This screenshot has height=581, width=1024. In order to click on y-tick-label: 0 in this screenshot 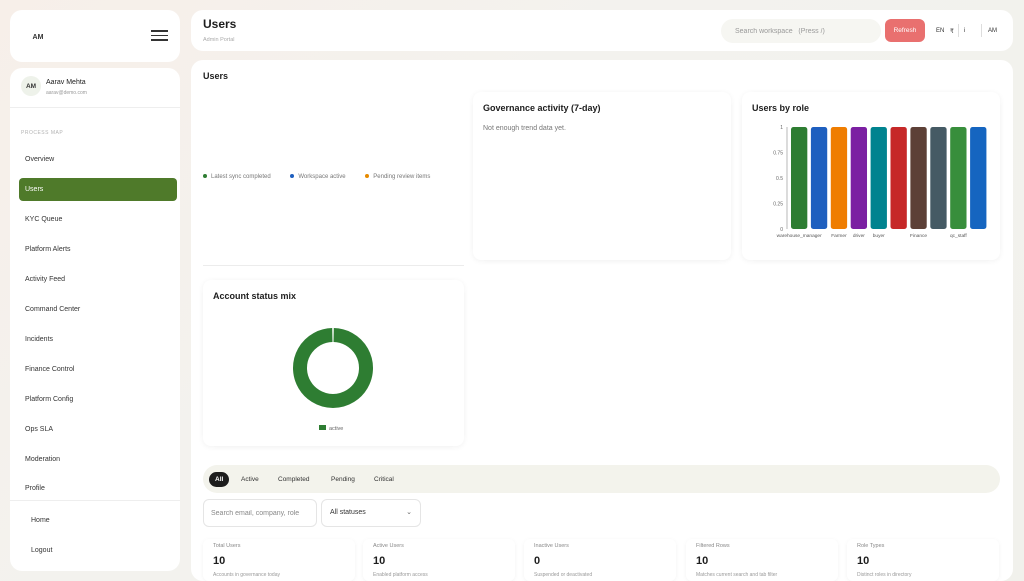, I will do `click(781, 230)`.